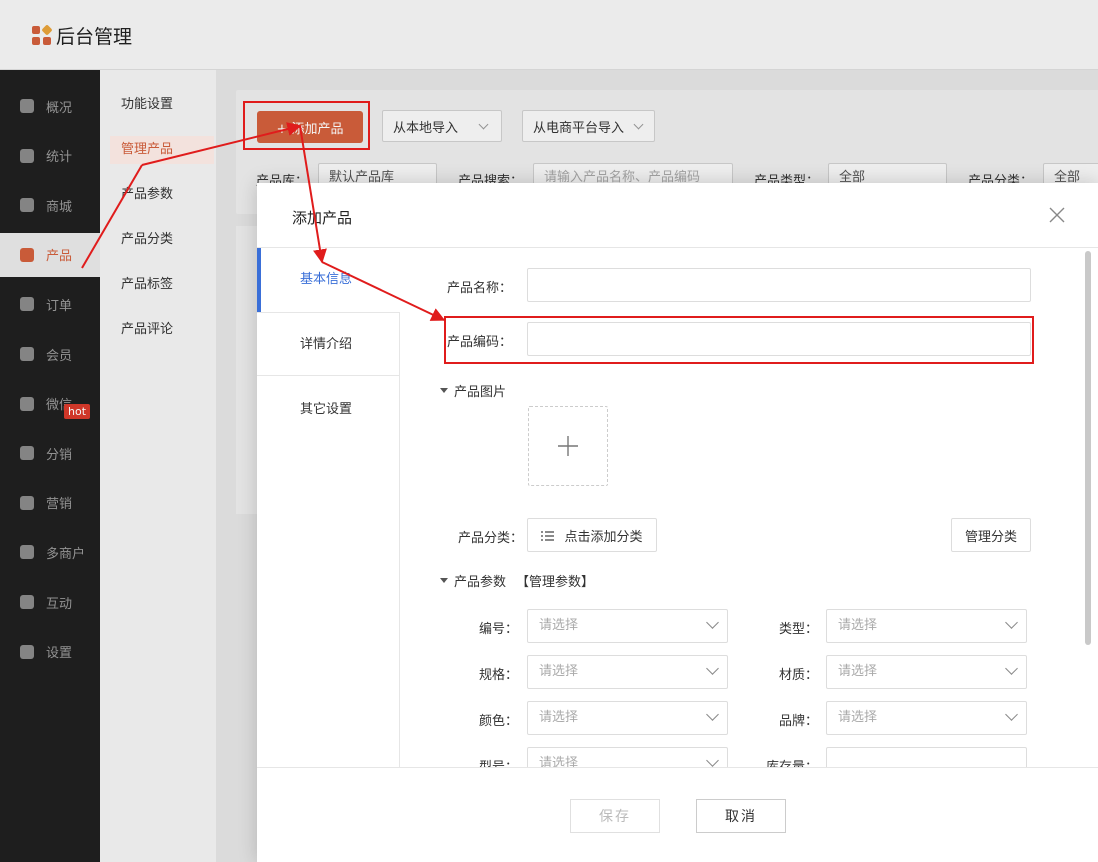 This screenshot has height=862, width=1098. What do you see at coordinates (221, 144) in the screenshot?
I see `arrow-manage-to-add` at bounding box center [221, 144].